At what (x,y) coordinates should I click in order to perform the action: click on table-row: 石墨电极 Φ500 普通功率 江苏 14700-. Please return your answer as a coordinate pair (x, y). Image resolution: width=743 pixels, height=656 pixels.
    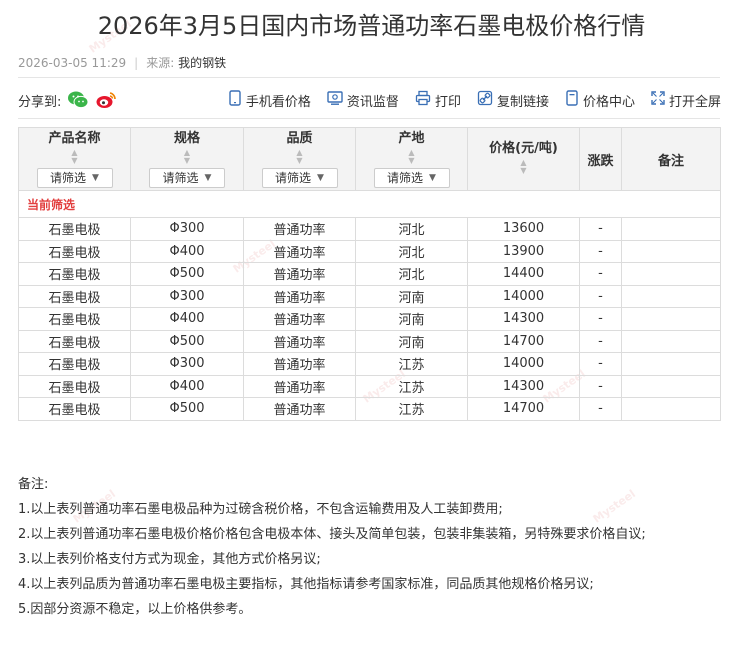
    Looking at the image, I should click on (369, 409).